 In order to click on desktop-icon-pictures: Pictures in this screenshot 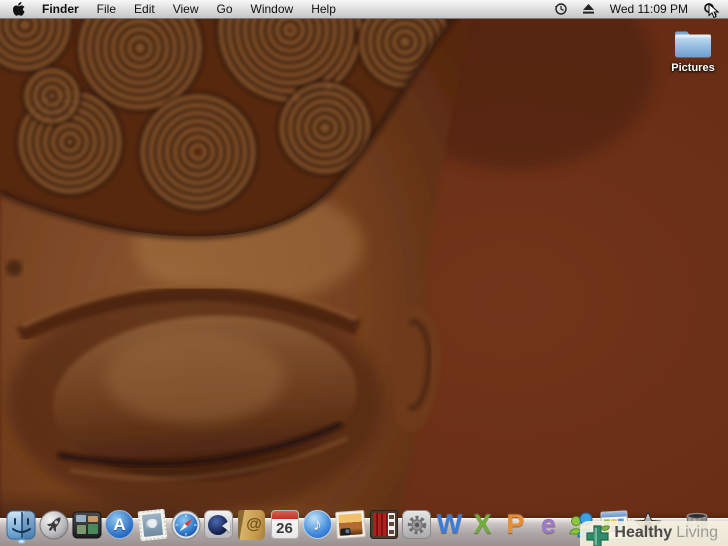, I will do `click(693, 51)`.